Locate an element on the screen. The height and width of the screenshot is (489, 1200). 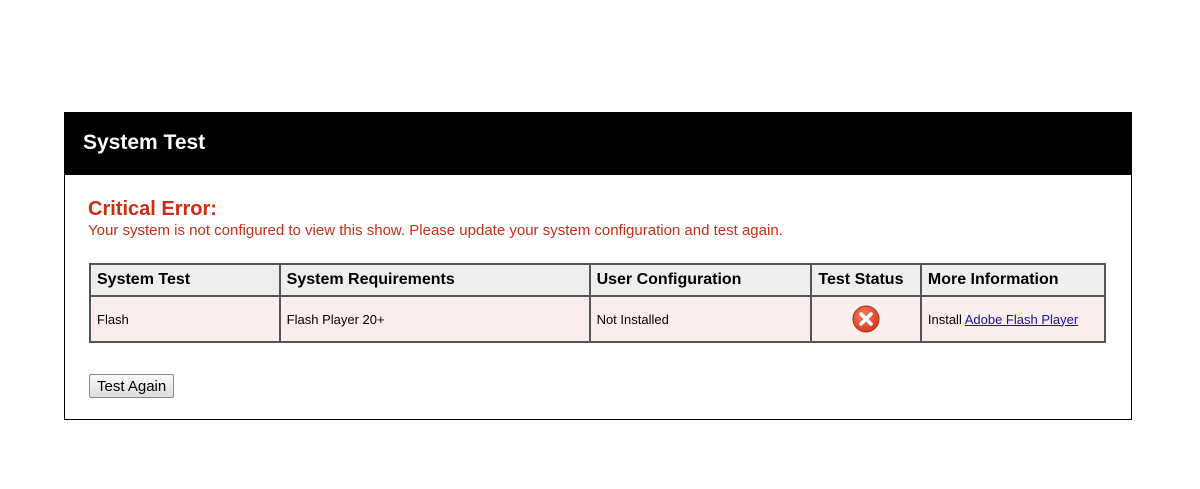
column-header-test-status: Test Status is located at coordinates (866, 280).